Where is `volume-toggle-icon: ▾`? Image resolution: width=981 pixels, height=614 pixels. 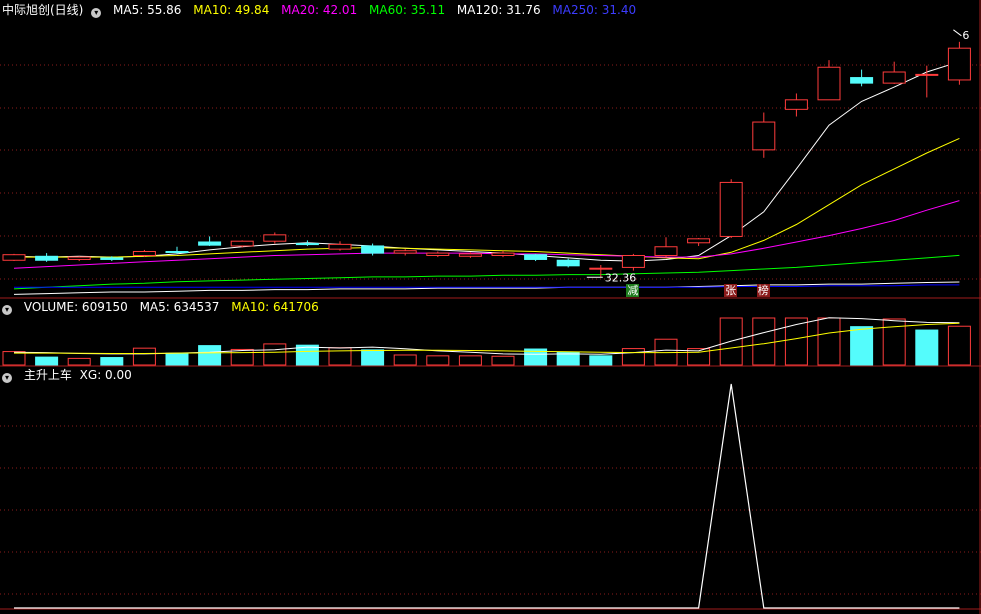 volume-toggle-icon: ▾ is located at coordinates (7, 310).